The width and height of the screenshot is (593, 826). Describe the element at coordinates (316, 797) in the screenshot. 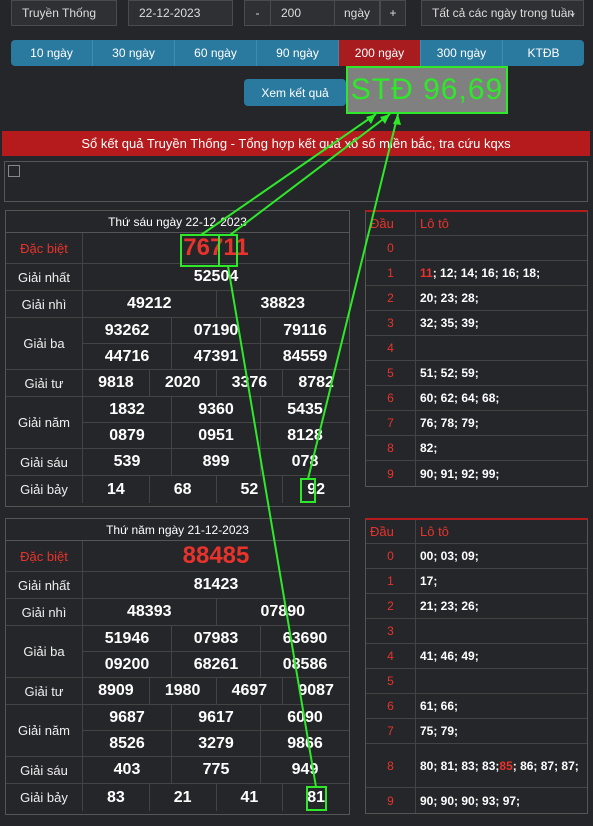

I see `prize-number: 81` at that location.